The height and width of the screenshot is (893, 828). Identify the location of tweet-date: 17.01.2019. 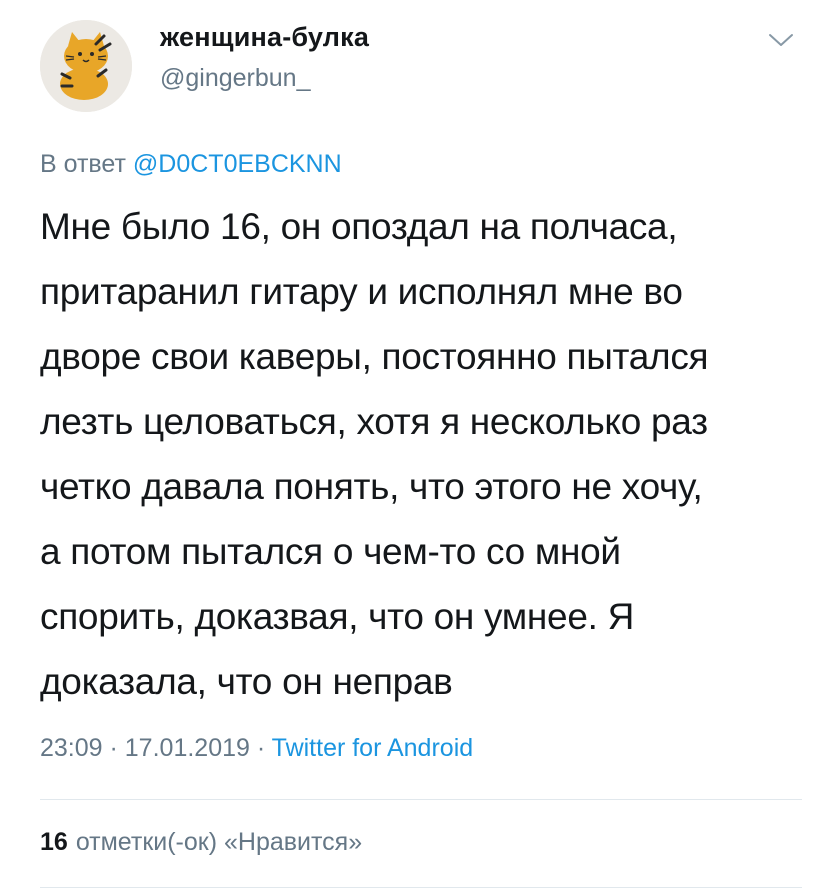
(187, 748).